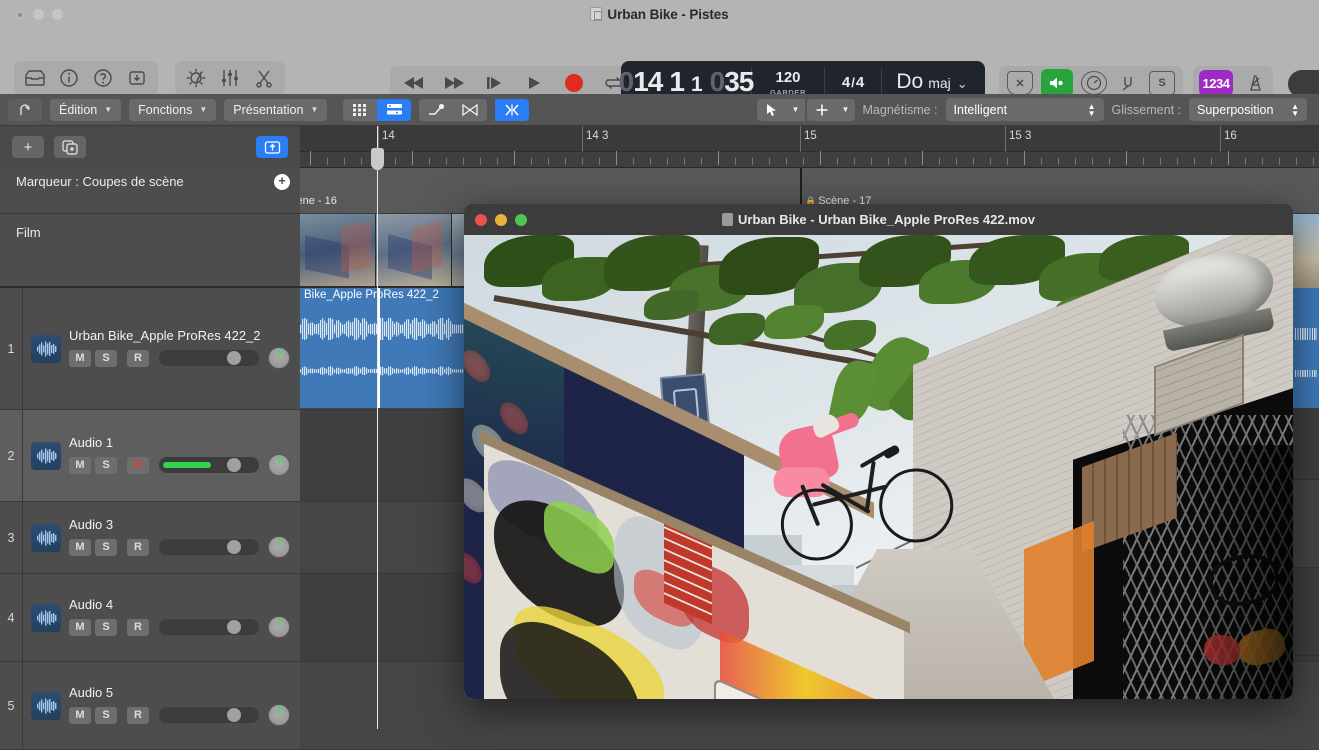 Image resolution: width=1319 pixels, height=750 pixels. What do you see at coordinates (150, 251) in the screenshot?
I see `film-track-header: Film` at bounding box center [150, 251].